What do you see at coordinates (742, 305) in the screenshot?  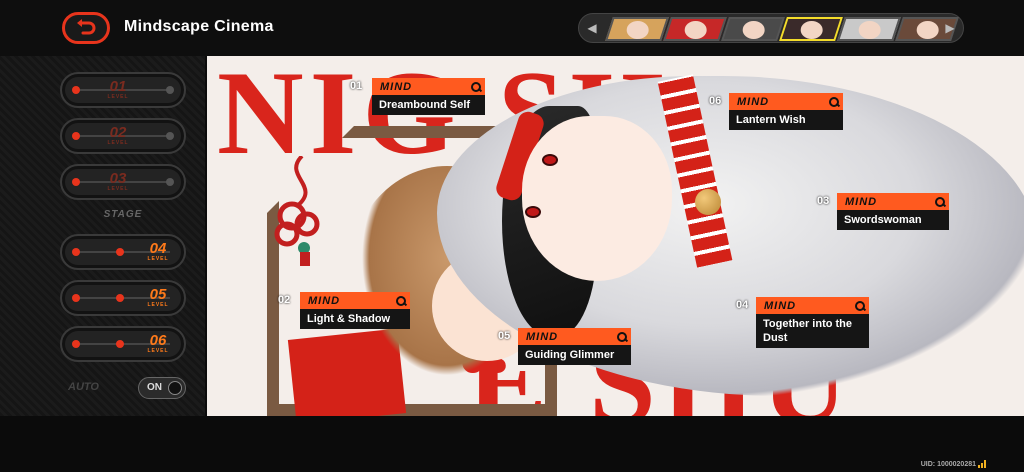 I see `mind-number: 04` at bounding box center [742, 305].